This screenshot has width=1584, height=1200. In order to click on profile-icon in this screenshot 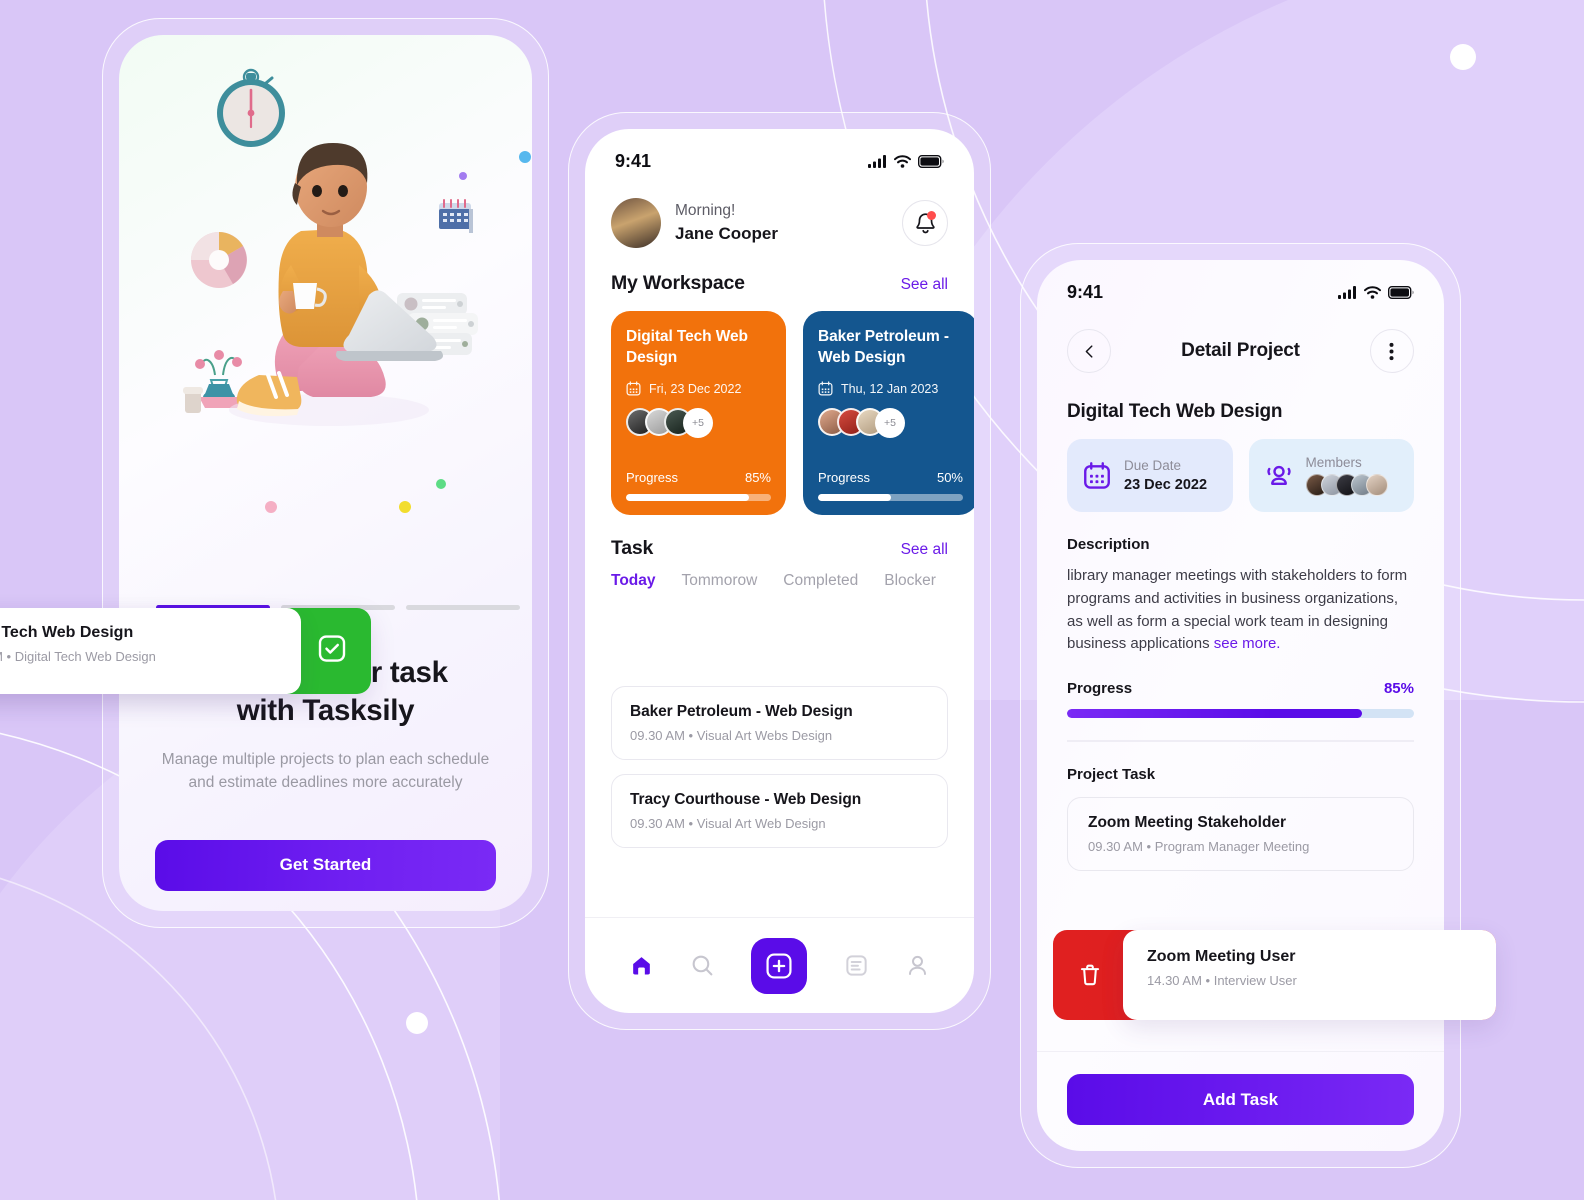, I will do `click(917, 965)`.